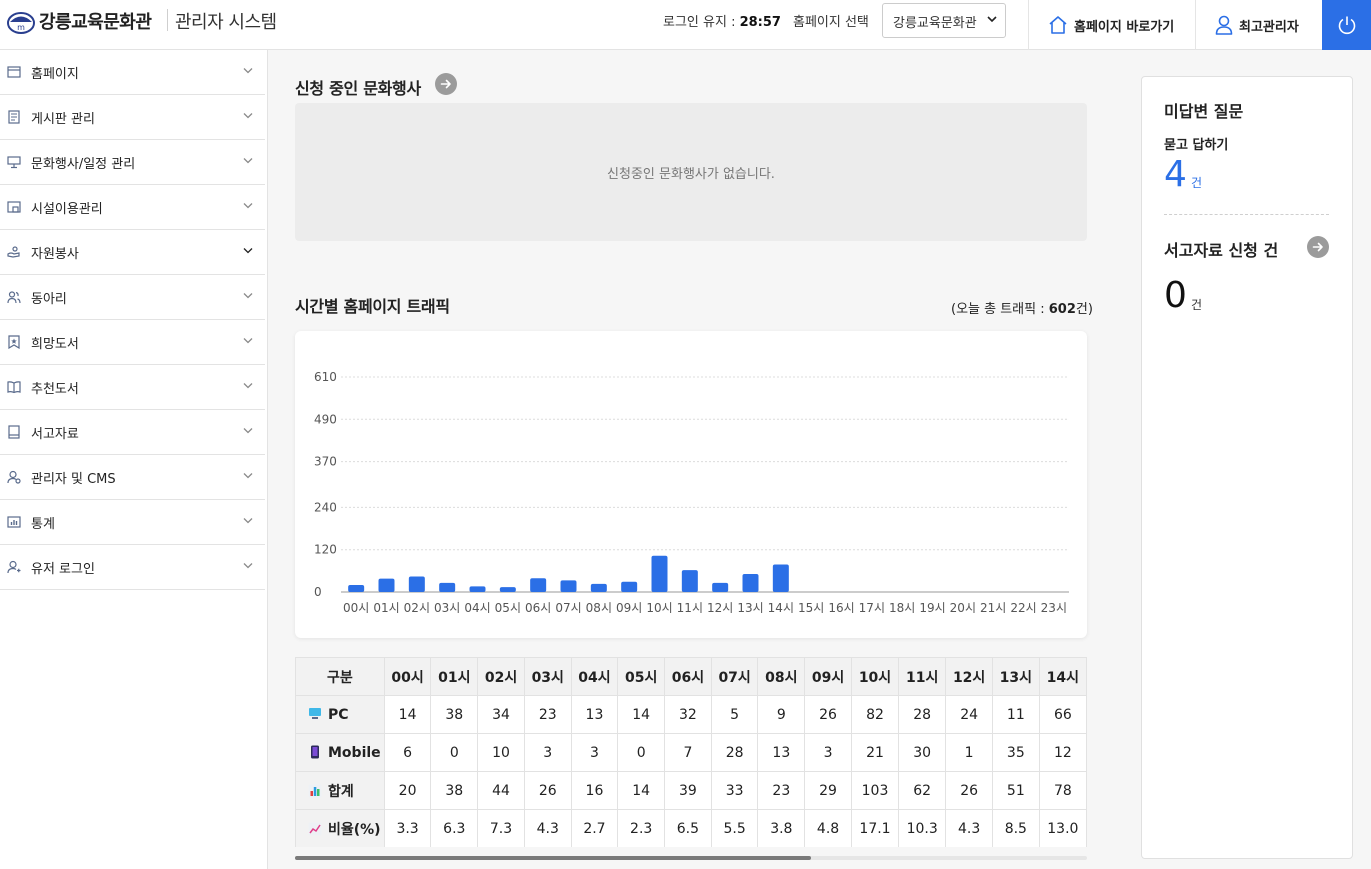  What do you see at coordinates (922, 790) in the screenshot?
I see `table-cell: 62` at bounding box center [922, 790].